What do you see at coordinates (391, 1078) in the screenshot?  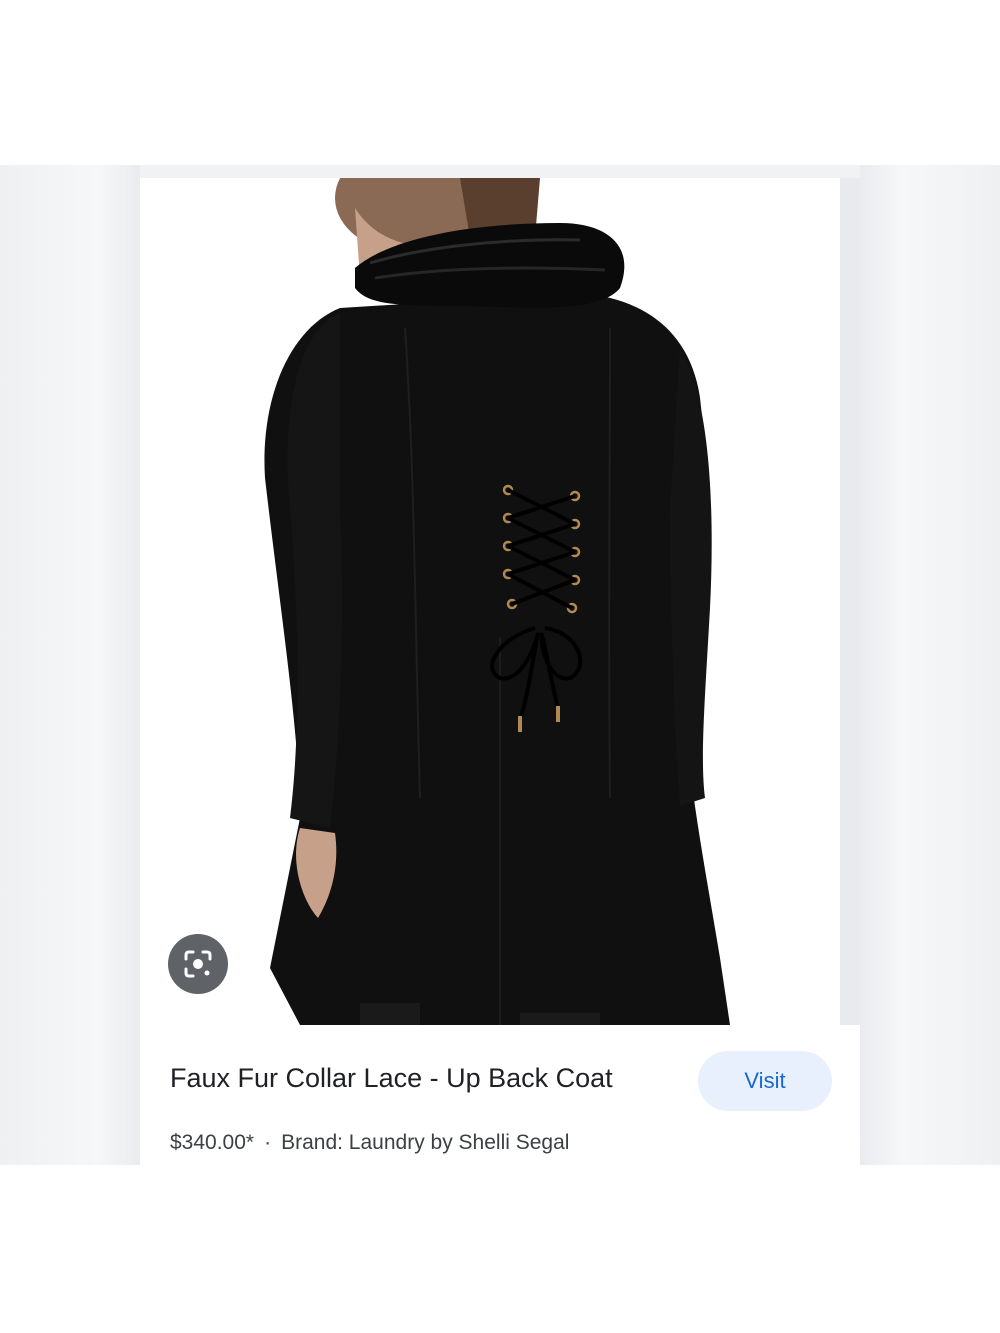 I see `product-title: Faux Fur Collar Lace - Up Back Coat` at bounding box center [391, 1078].